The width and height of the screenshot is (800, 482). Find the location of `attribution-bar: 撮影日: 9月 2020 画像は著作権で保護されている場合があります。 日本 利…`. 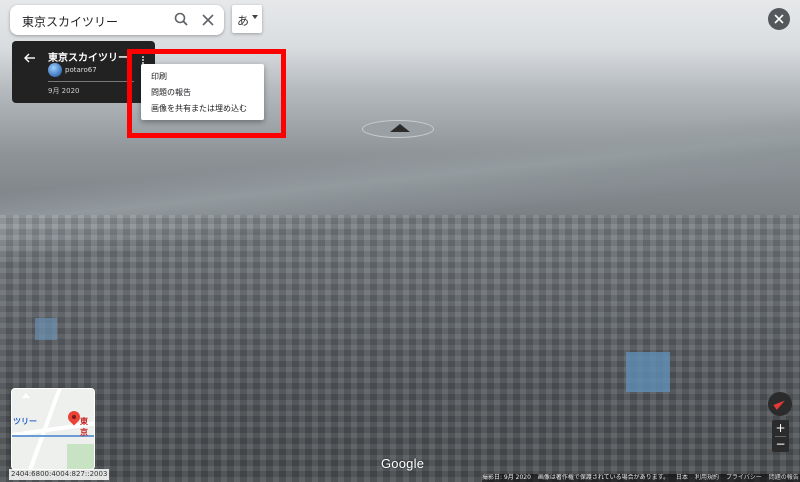

attribution-bar: 撮影日: 9月 2020 画像は著作権で保護されている場合があります。 日本 利… is located at coordinates (641, 478).